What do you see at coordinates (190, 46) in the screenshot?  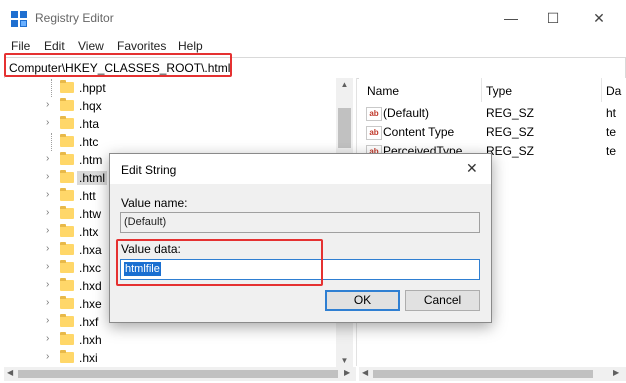 I see `menu-help: Help` at bounding box center [190, 46].